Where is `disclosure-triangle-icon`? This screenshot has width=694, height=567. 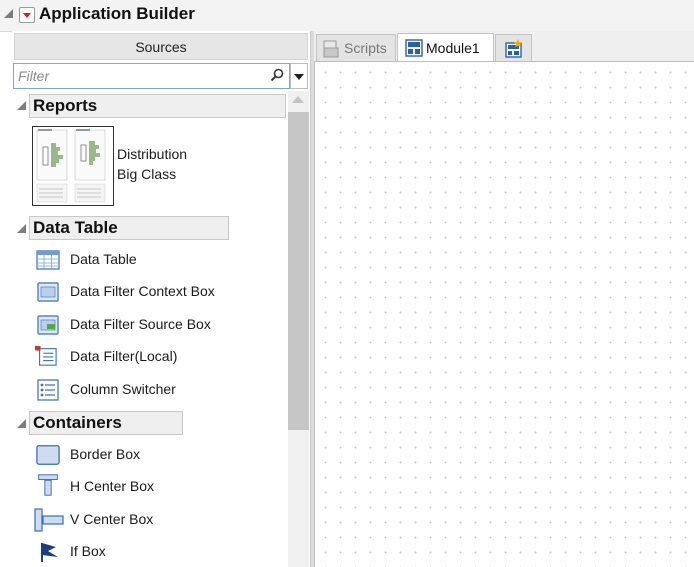 disclosure-triangle-icon is located at coordinates (8, 13).